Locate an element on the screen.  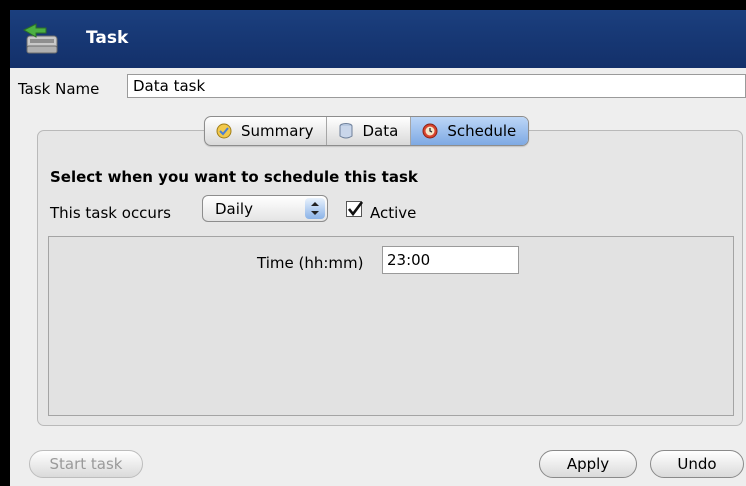
window-title: Task is located at coordinates (107, 38).